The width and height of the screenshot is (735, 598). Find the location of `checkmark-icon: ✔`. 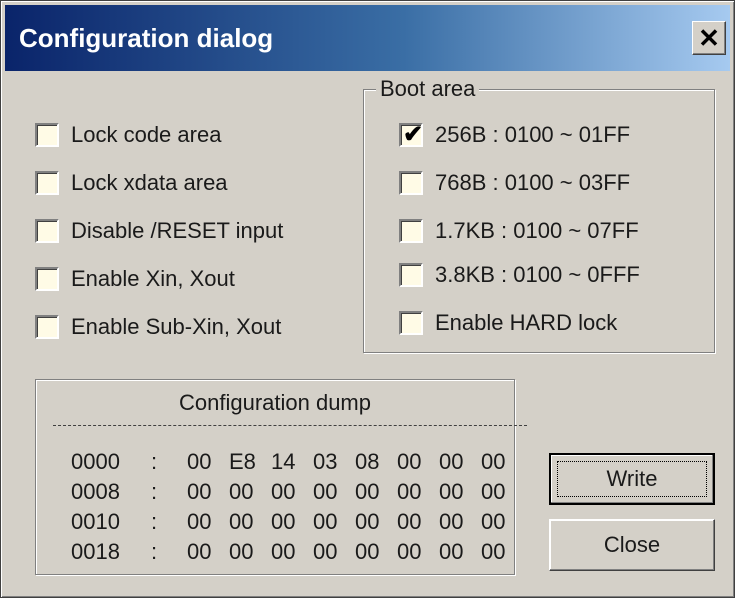

checkmark-icon: ✔ is located at coordinates (413, 134).